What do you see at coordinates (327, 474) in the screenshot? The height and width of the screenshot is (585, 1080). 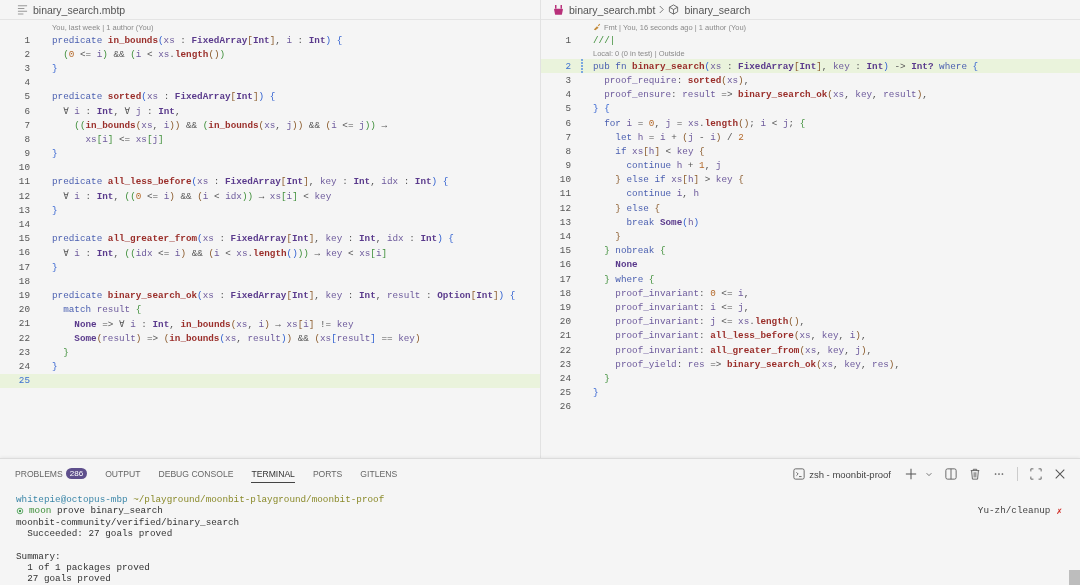 I see `panel-tab: PORTS` at bounding box center [327, 474].